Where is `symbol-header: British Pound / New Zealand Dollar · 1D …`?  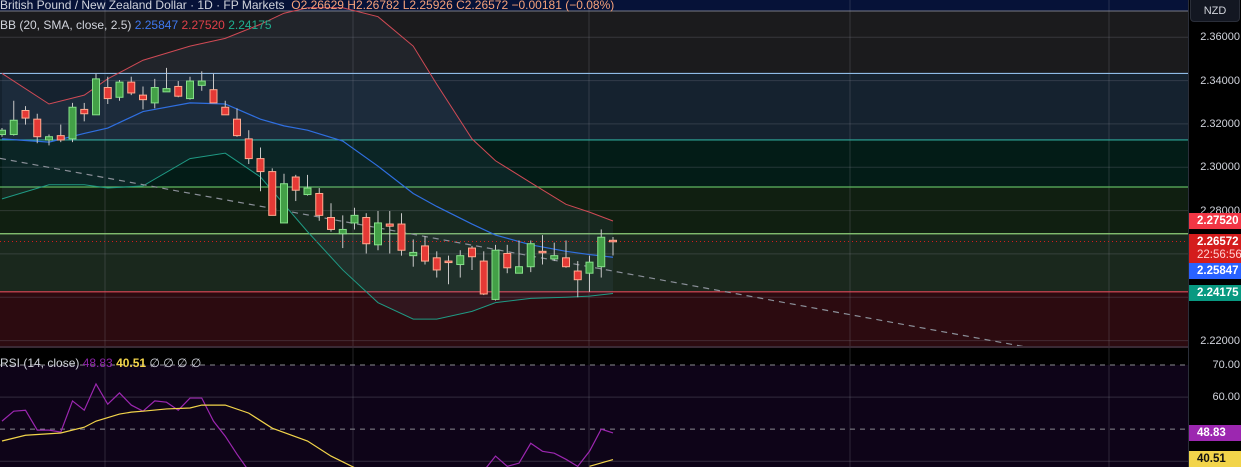
symbol-header: British Pound / New Zealand Dollar · 1D … is located at coordinates (307, 5).